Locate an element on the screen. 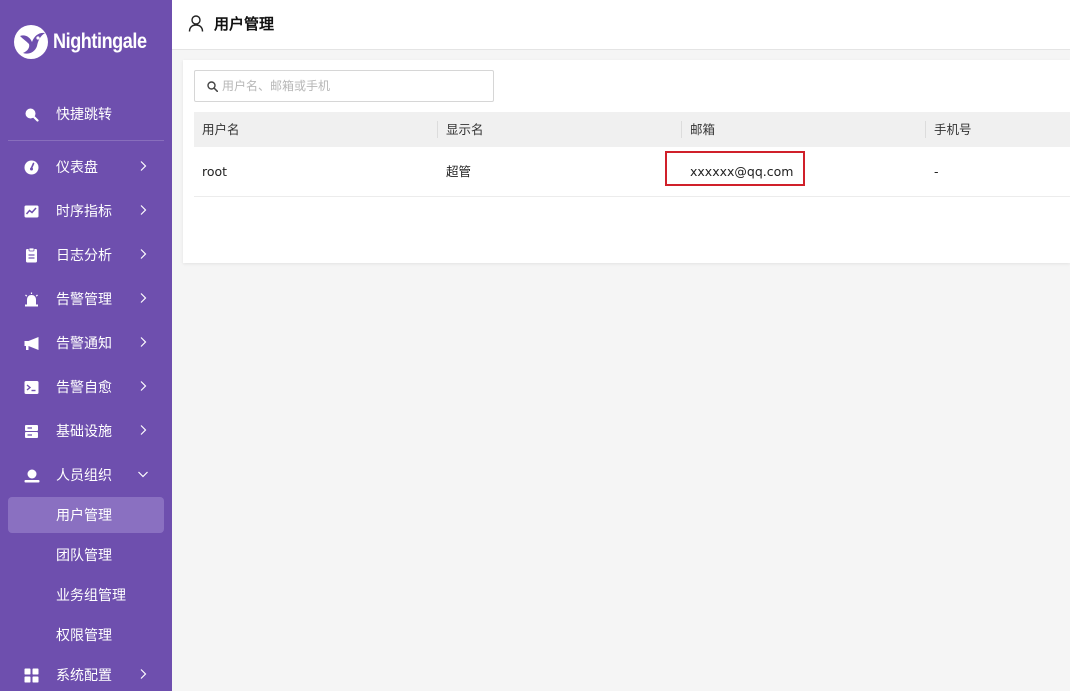 The width and height of the screenshot is (1070, 691). chevron-down-icon is located at coordinates (143, 474).